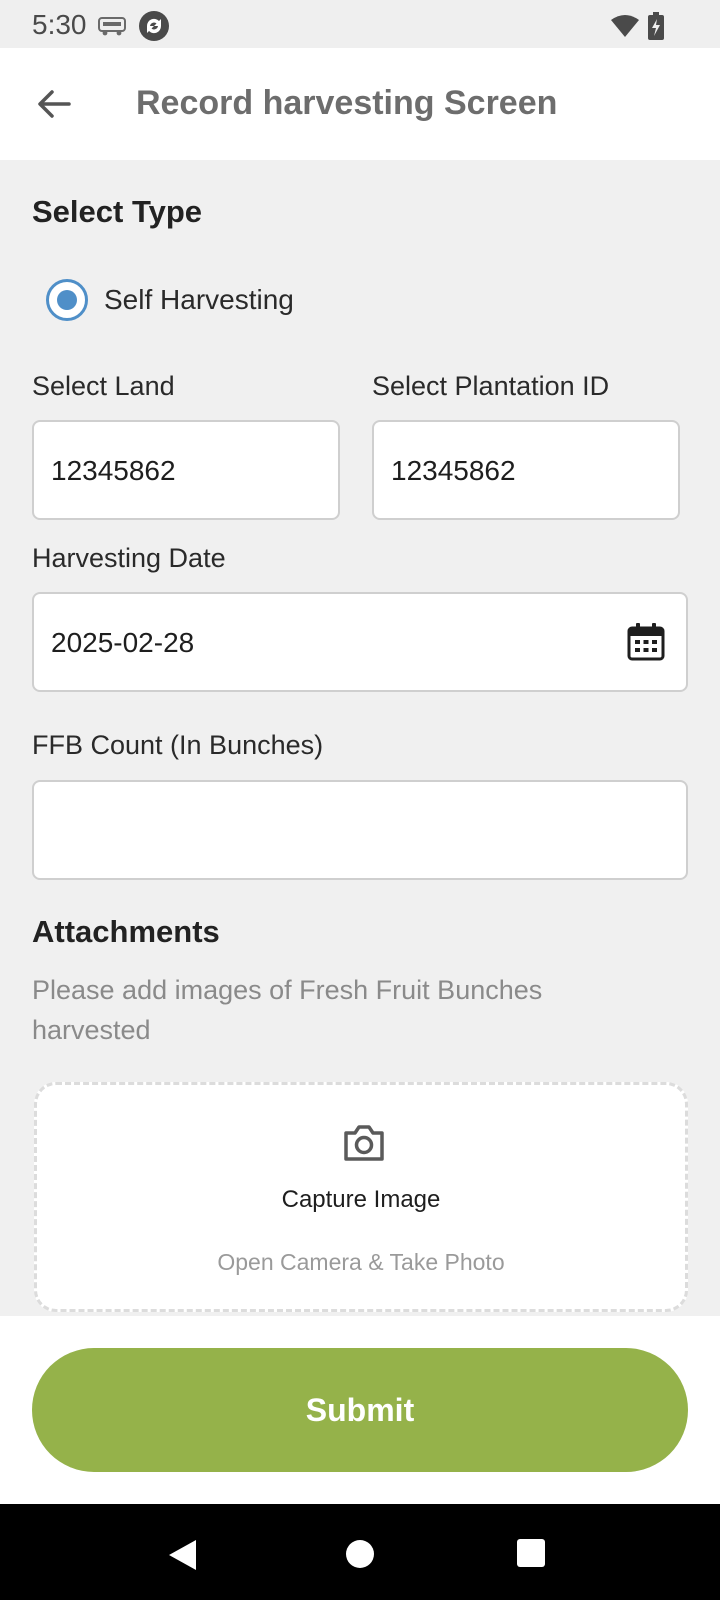 Image resolution: width=720 pixels, height=1600 pixels. What do you see at coordinates (491, 386) in the screenshot?
I see `select-plantation-label: Select Plantation ID` at bounding box center [491, 386].